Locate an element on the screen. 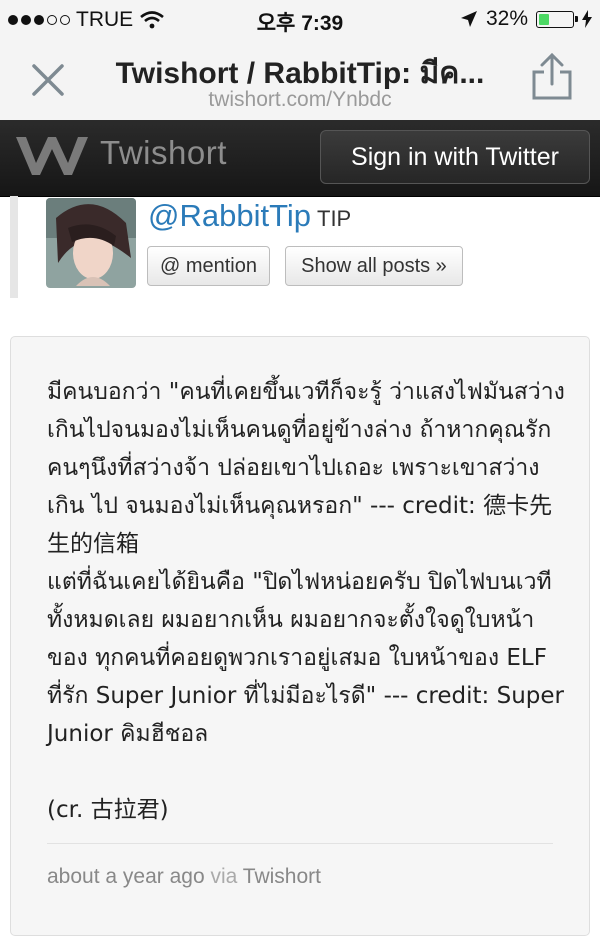  sign-in-with-twitter-button: Sign in with Twitter is located at coordinates (455, 157).